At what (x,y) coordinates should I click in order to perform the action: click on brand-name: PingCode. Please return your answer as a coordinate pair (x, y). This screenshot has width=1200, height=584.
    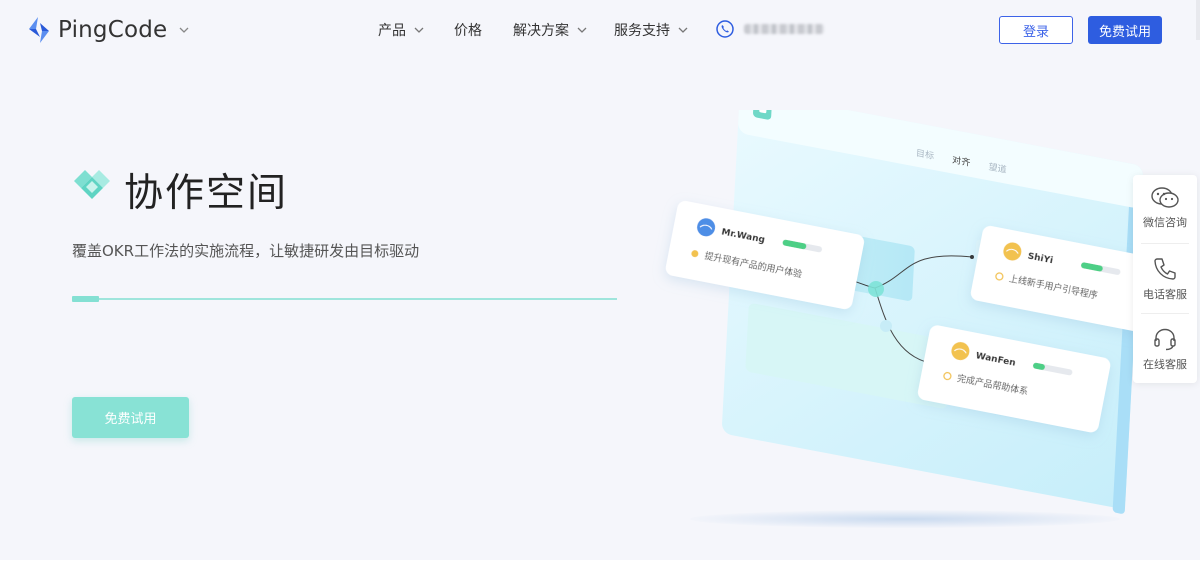
    Looking at the image, I should click on (113, 30).